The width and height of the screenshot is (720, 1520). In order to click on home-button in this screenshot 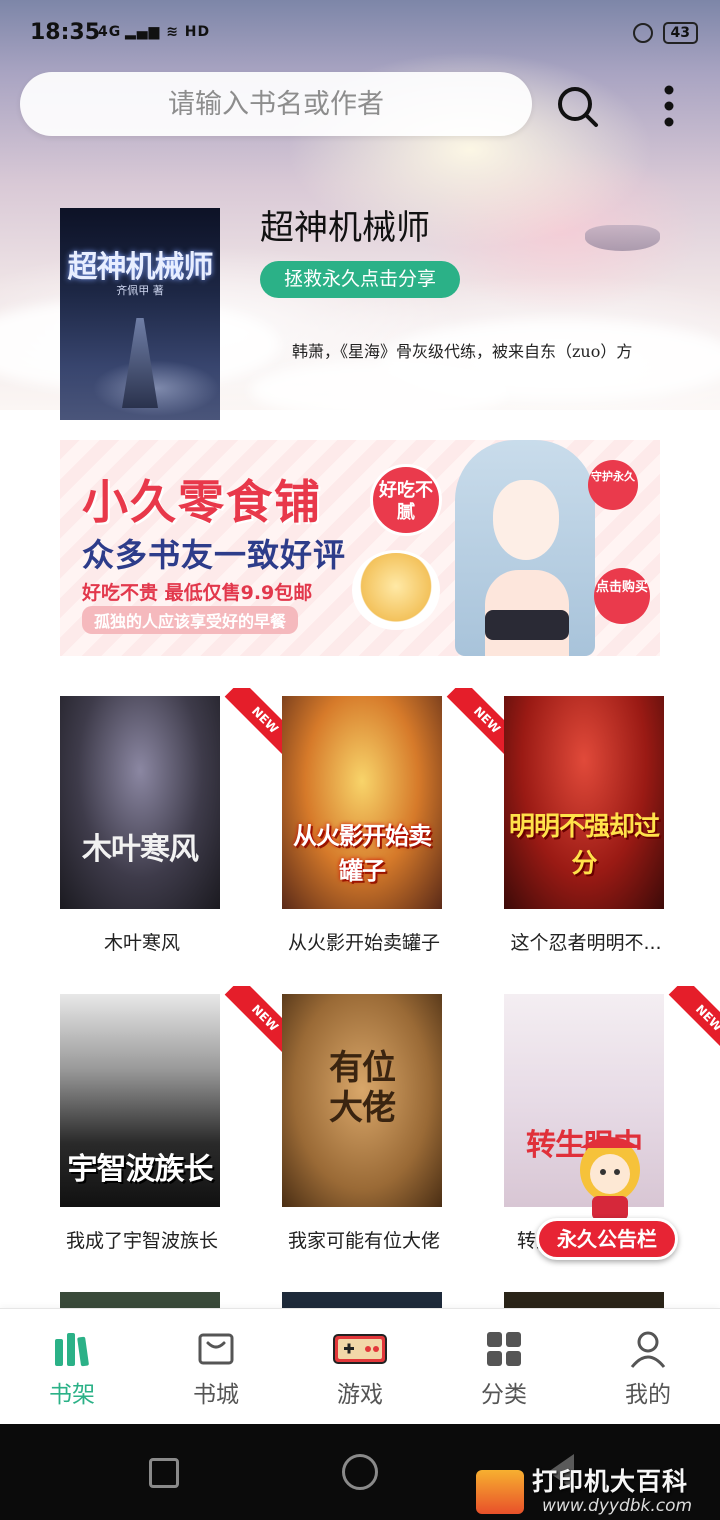, I will do `click(360, 1472)`.